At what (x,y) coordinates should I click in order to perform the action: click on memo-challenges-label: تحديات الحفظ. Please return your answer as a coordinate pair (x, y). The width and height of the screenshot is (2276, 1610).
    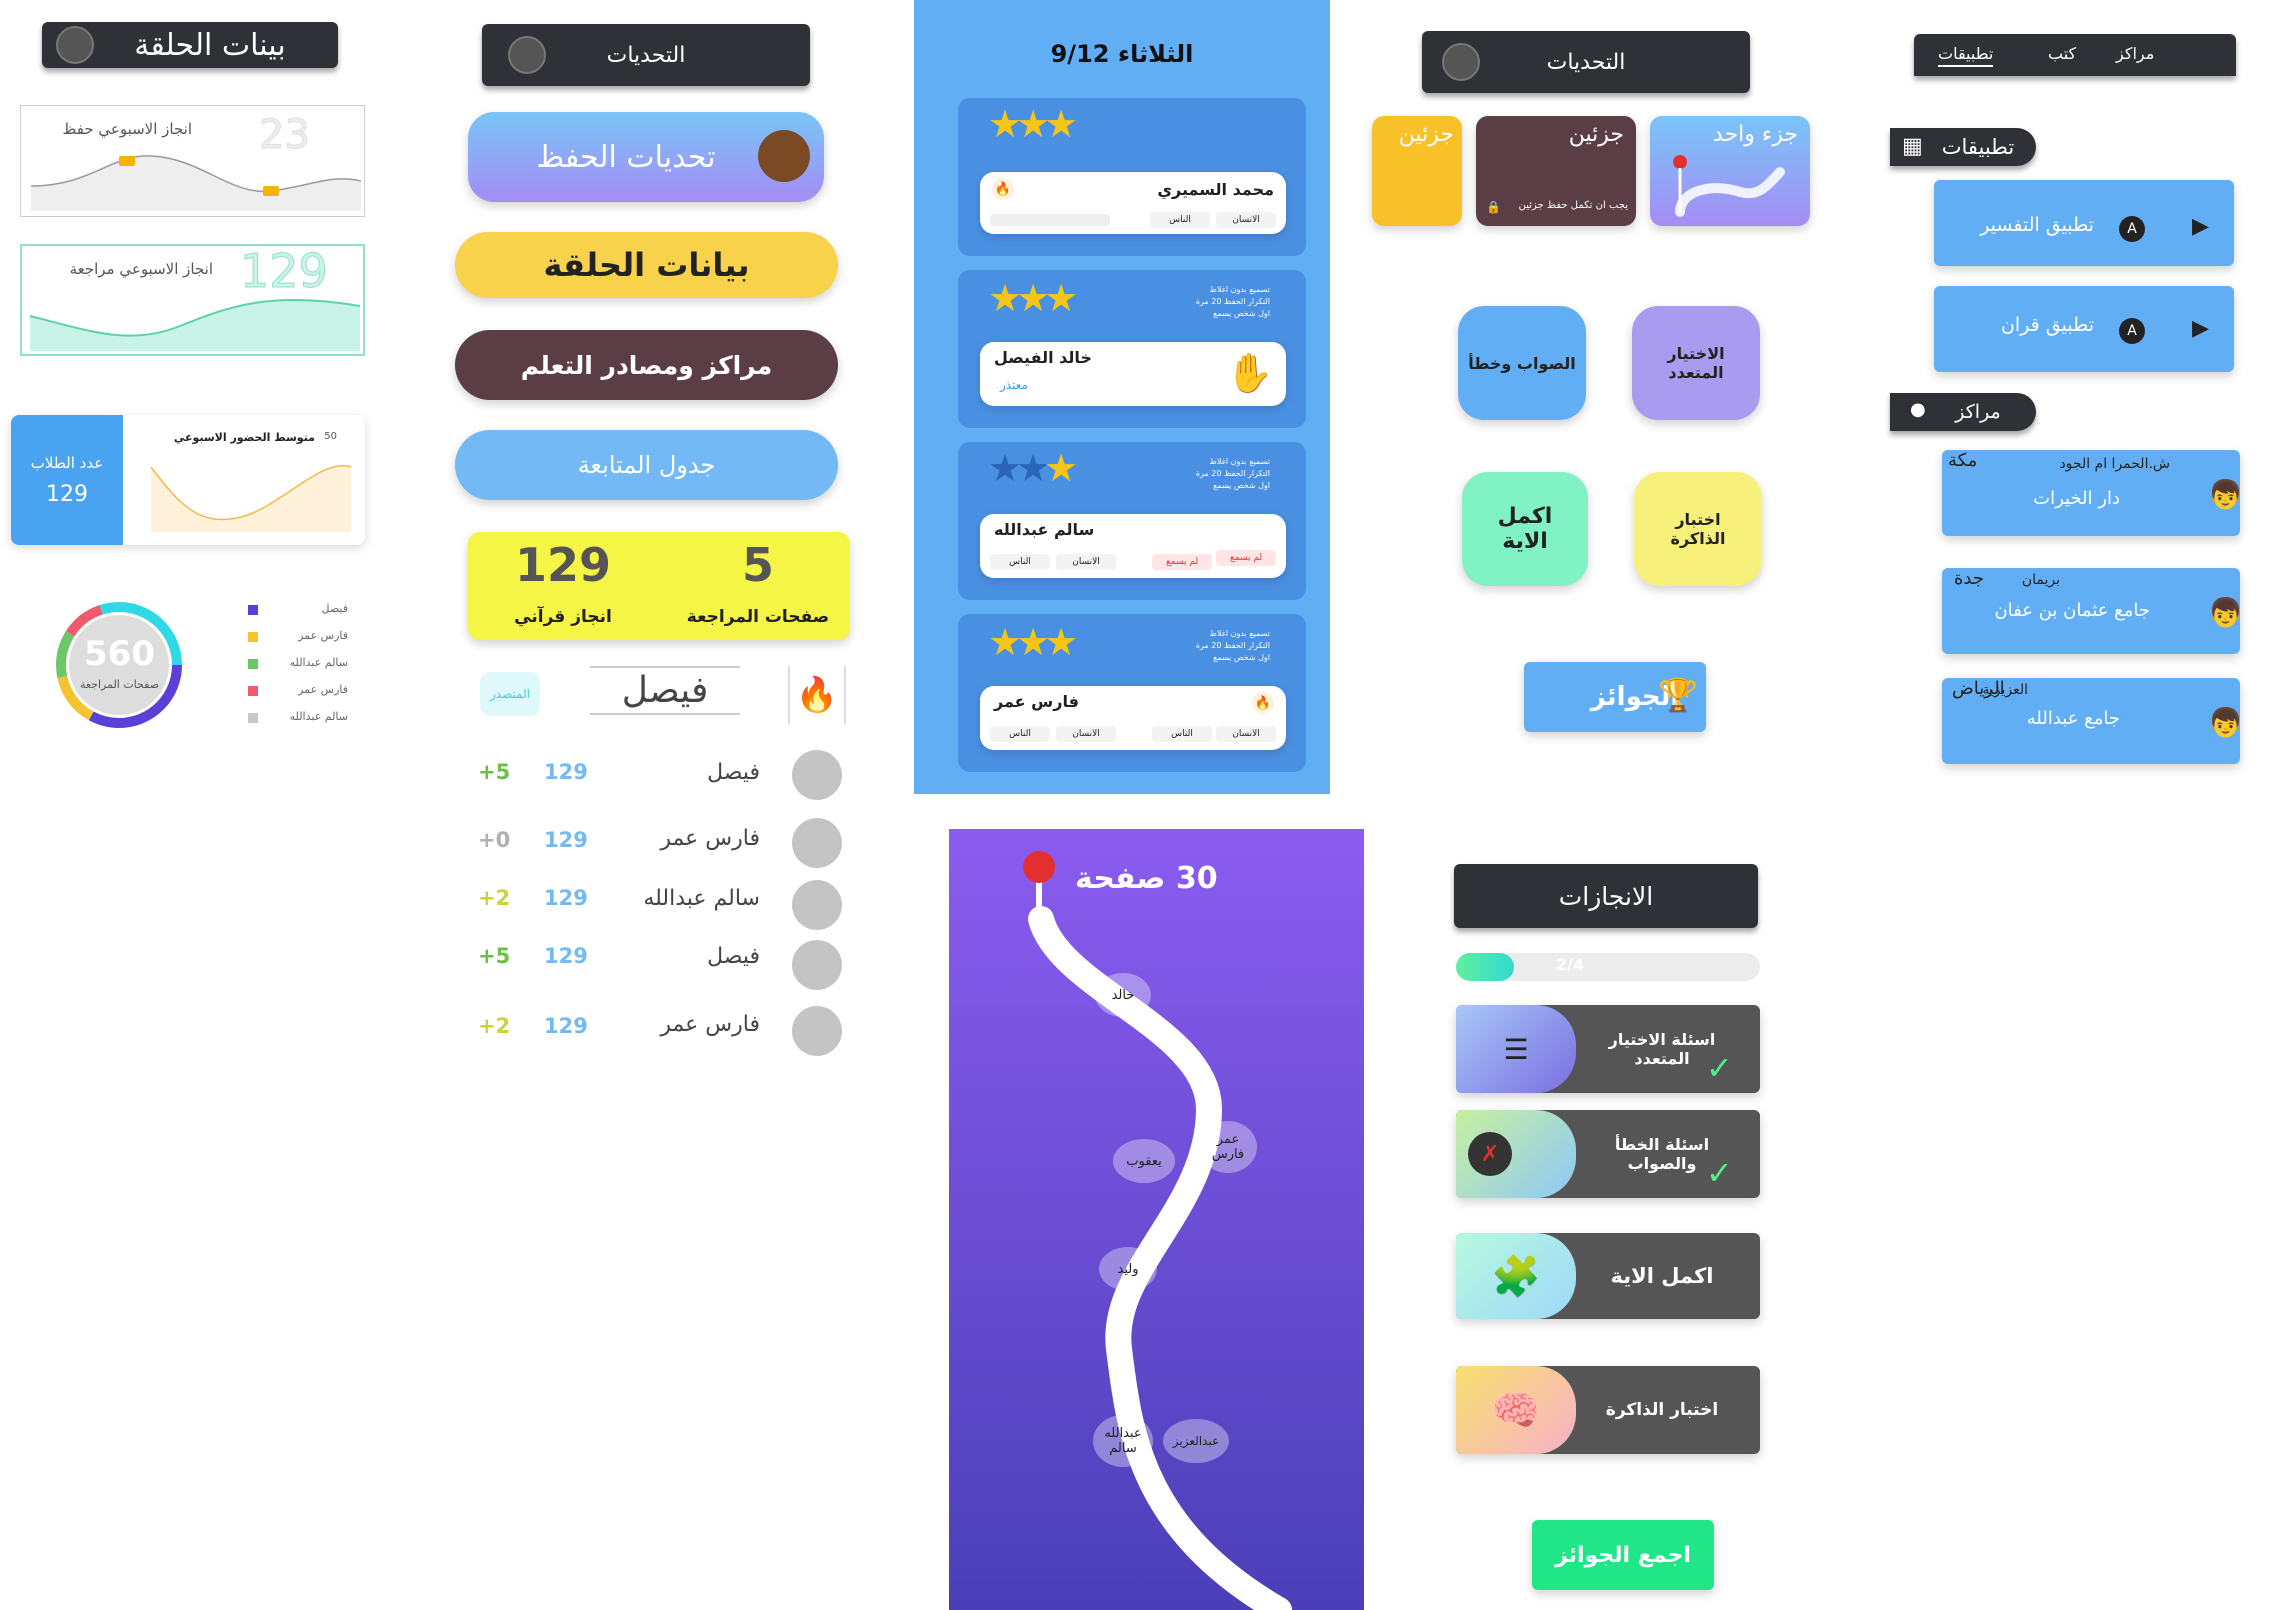
    Looking at the image, I should click on (626, 157).